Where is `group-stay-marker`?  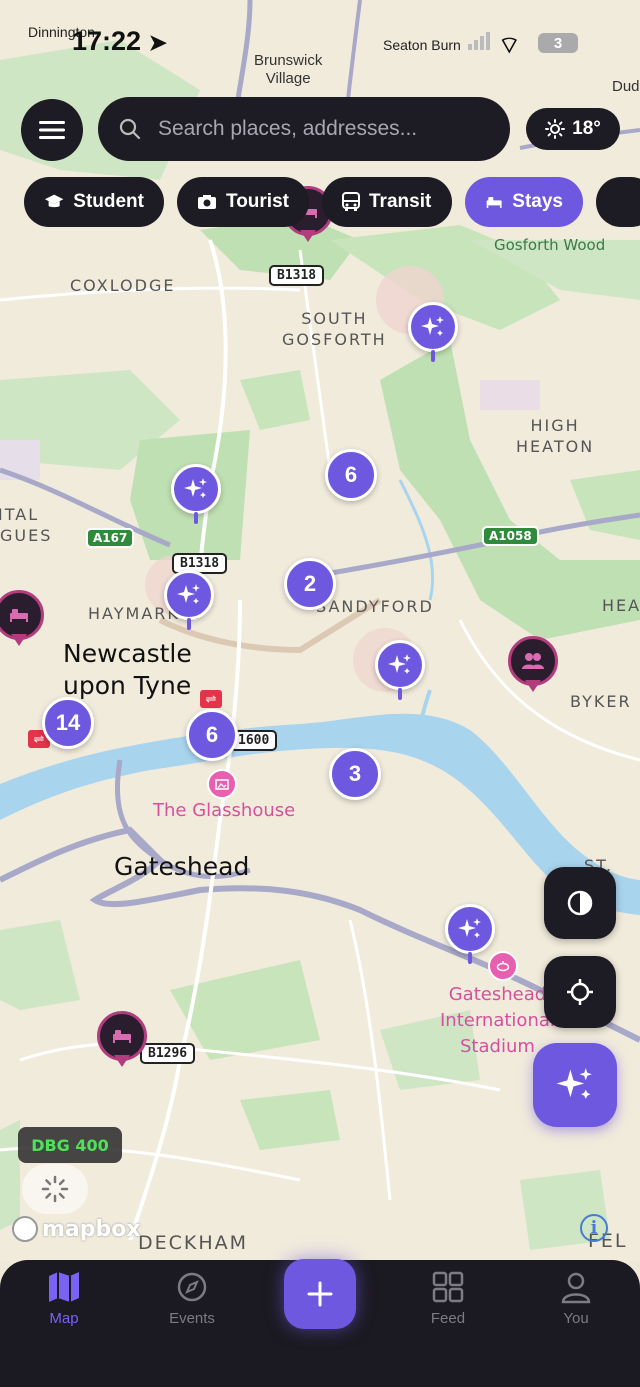
group-stay-marker is located at coordinates (533, 666).